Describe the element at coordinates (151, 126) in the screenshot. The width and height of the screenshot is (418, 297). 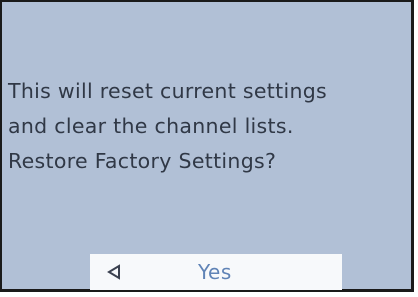
I see `message-line-2: and clear the channel lists.` at that location.